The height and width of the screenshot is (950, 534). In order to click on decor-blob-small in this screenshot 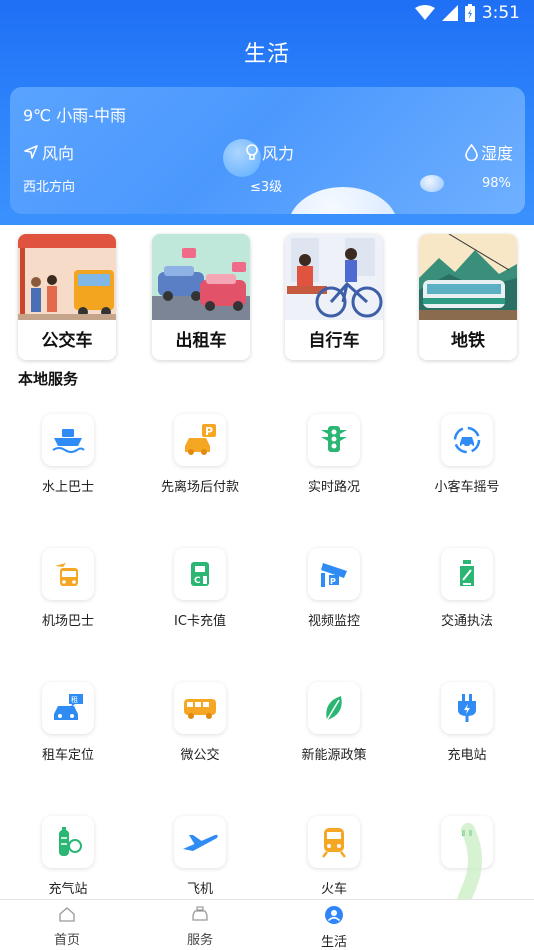, I will do `click(432, 183)`.